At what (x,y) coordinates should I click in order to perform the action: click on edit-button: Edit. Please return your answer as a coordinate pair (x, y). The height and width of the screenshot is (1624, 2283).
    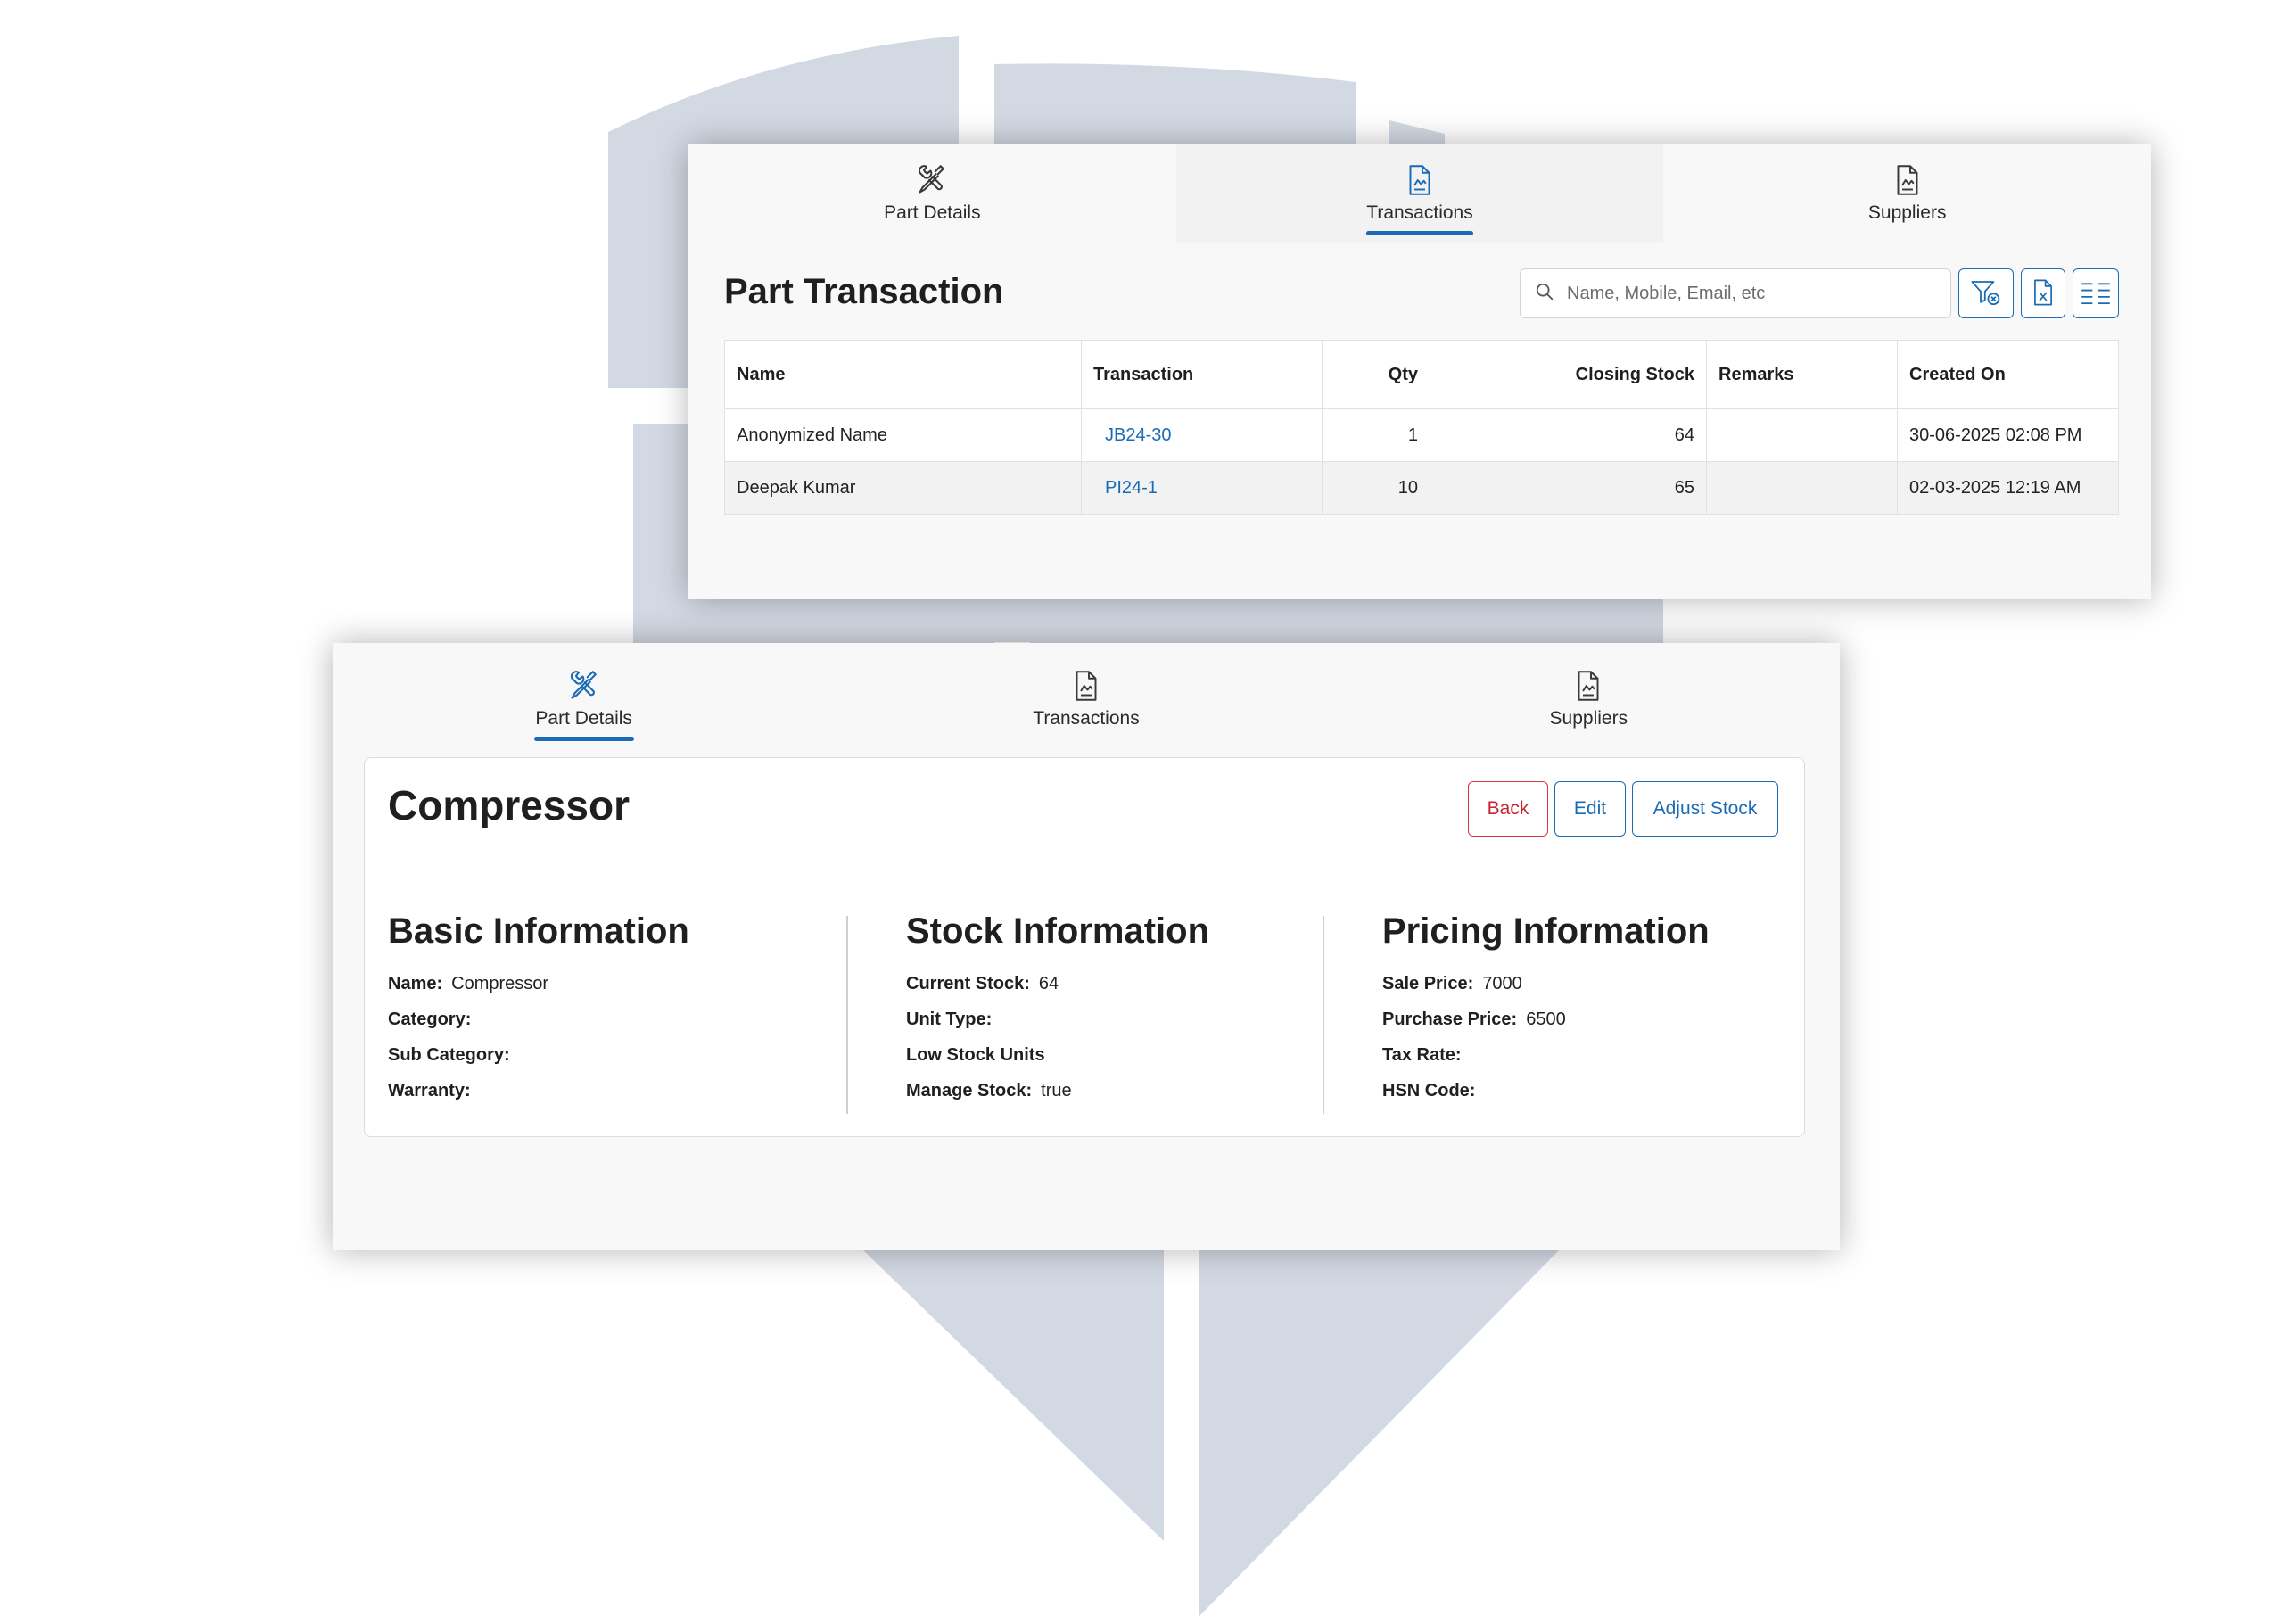
    Looking at the image, I should click on (1590, 809).